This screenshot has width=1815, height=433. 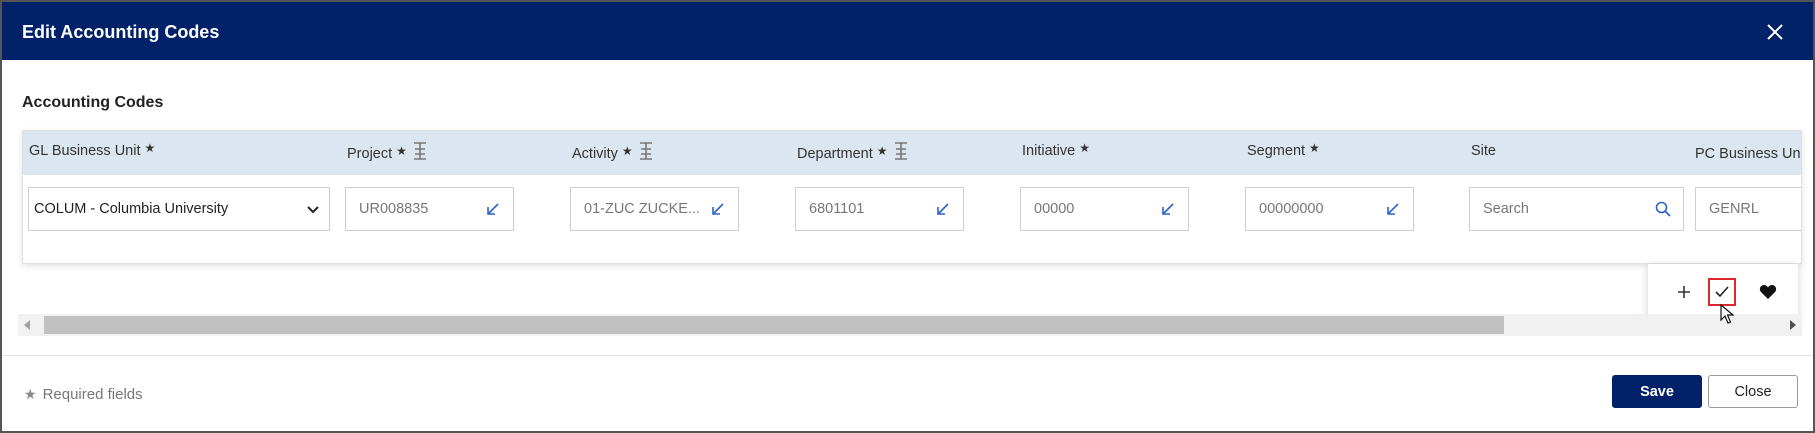 I want to click on mouse-cursor-icon, so click(x=1727, y=316).